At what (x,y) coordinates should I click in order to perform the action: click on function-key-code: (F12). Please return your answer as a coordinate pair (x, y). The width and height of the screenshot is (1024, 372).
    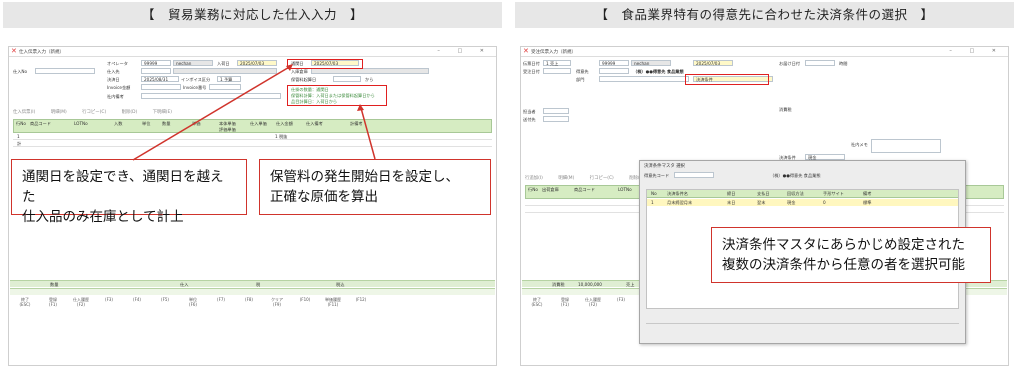
    Looking at the image, I should click on (361, 299).